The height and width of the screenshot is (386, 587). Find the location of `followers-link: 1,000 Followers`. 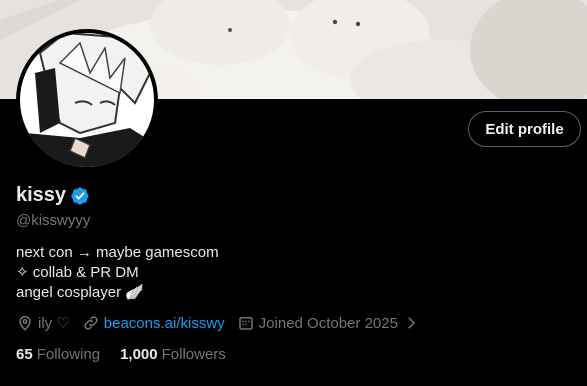

followers-link: 1,000 Followers is located at coordinates (173, 354).